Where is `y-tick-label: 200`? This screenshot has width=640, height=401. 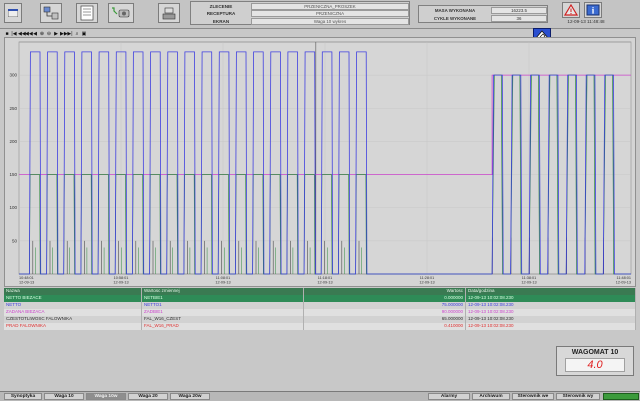 y-tick-label: 200 is located at coordinates (13, 141).